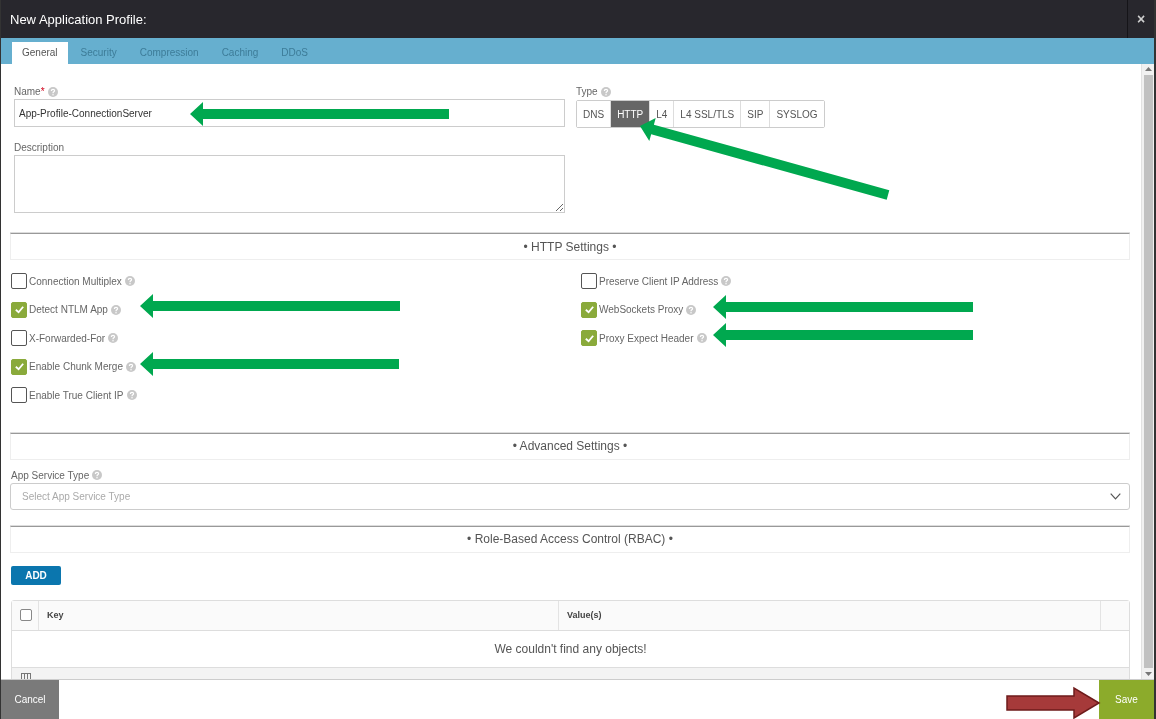 The height and width of the screenshot is (719, 1156). What do you see at coordinates (830, 615) in the screenshot?
I see `column-header: Value(s)` at bounding box center [830, 615].